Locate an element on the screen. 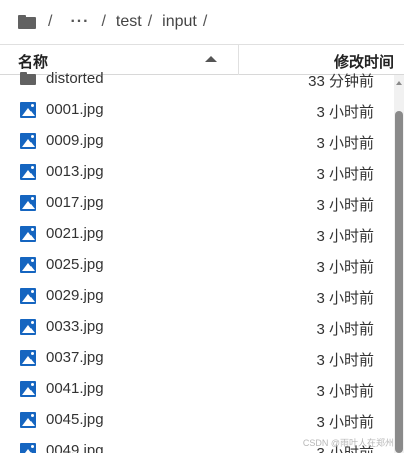  folder-row: distorted 33 分钟前 is located at coordinates (197, 79).